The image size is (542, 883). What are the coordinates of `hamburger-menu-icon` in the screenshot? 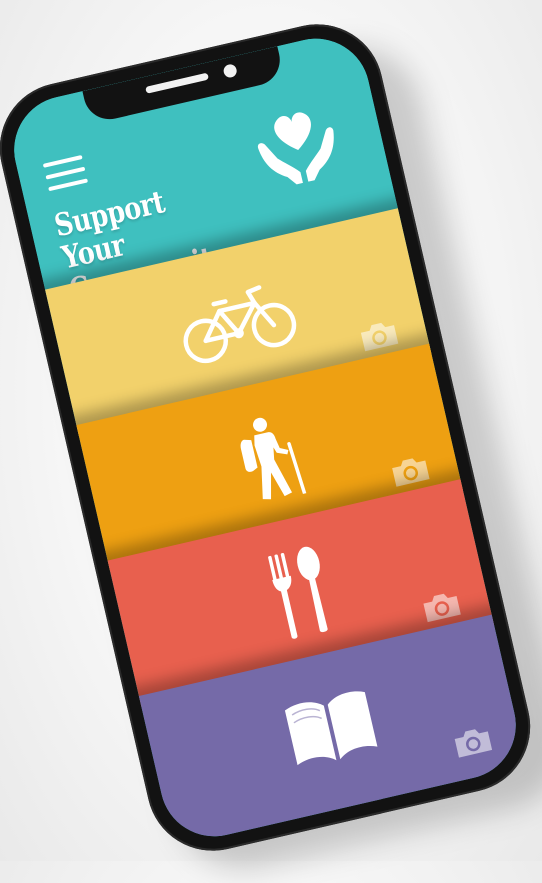 It's located at (65, 173).